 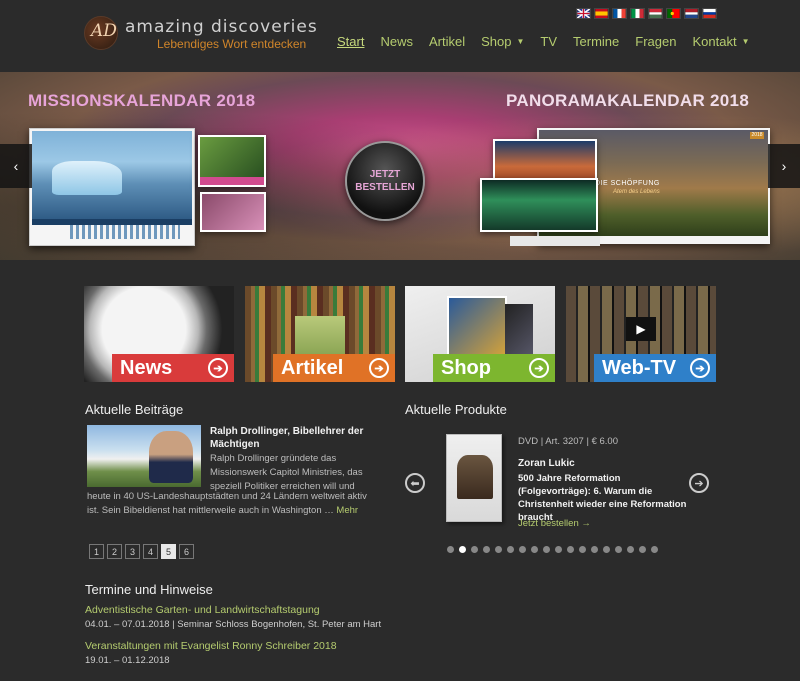 What do you see at coordinates (709, 13) in the screenshot?
I see `flag-russia-icon` at bounding box center [709, 13].